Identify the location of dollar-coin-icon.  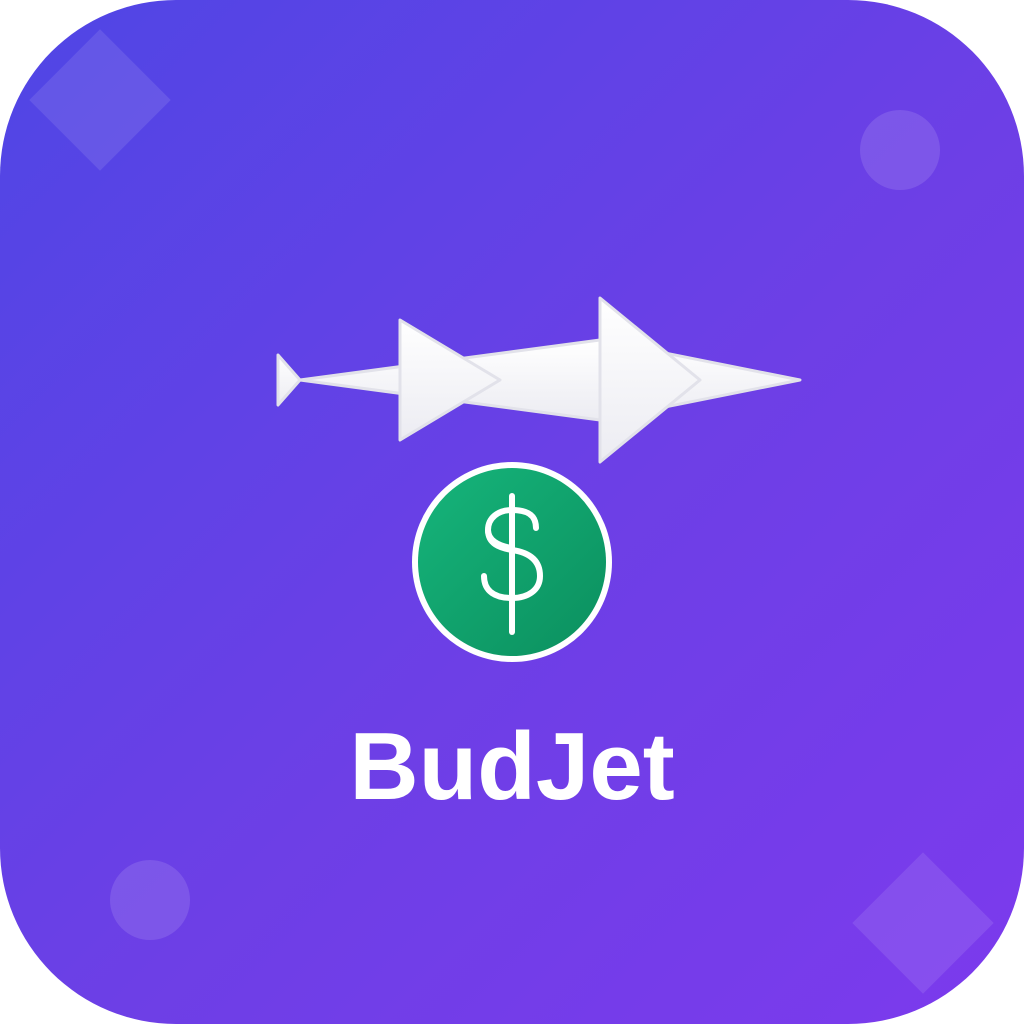
(512, 562).